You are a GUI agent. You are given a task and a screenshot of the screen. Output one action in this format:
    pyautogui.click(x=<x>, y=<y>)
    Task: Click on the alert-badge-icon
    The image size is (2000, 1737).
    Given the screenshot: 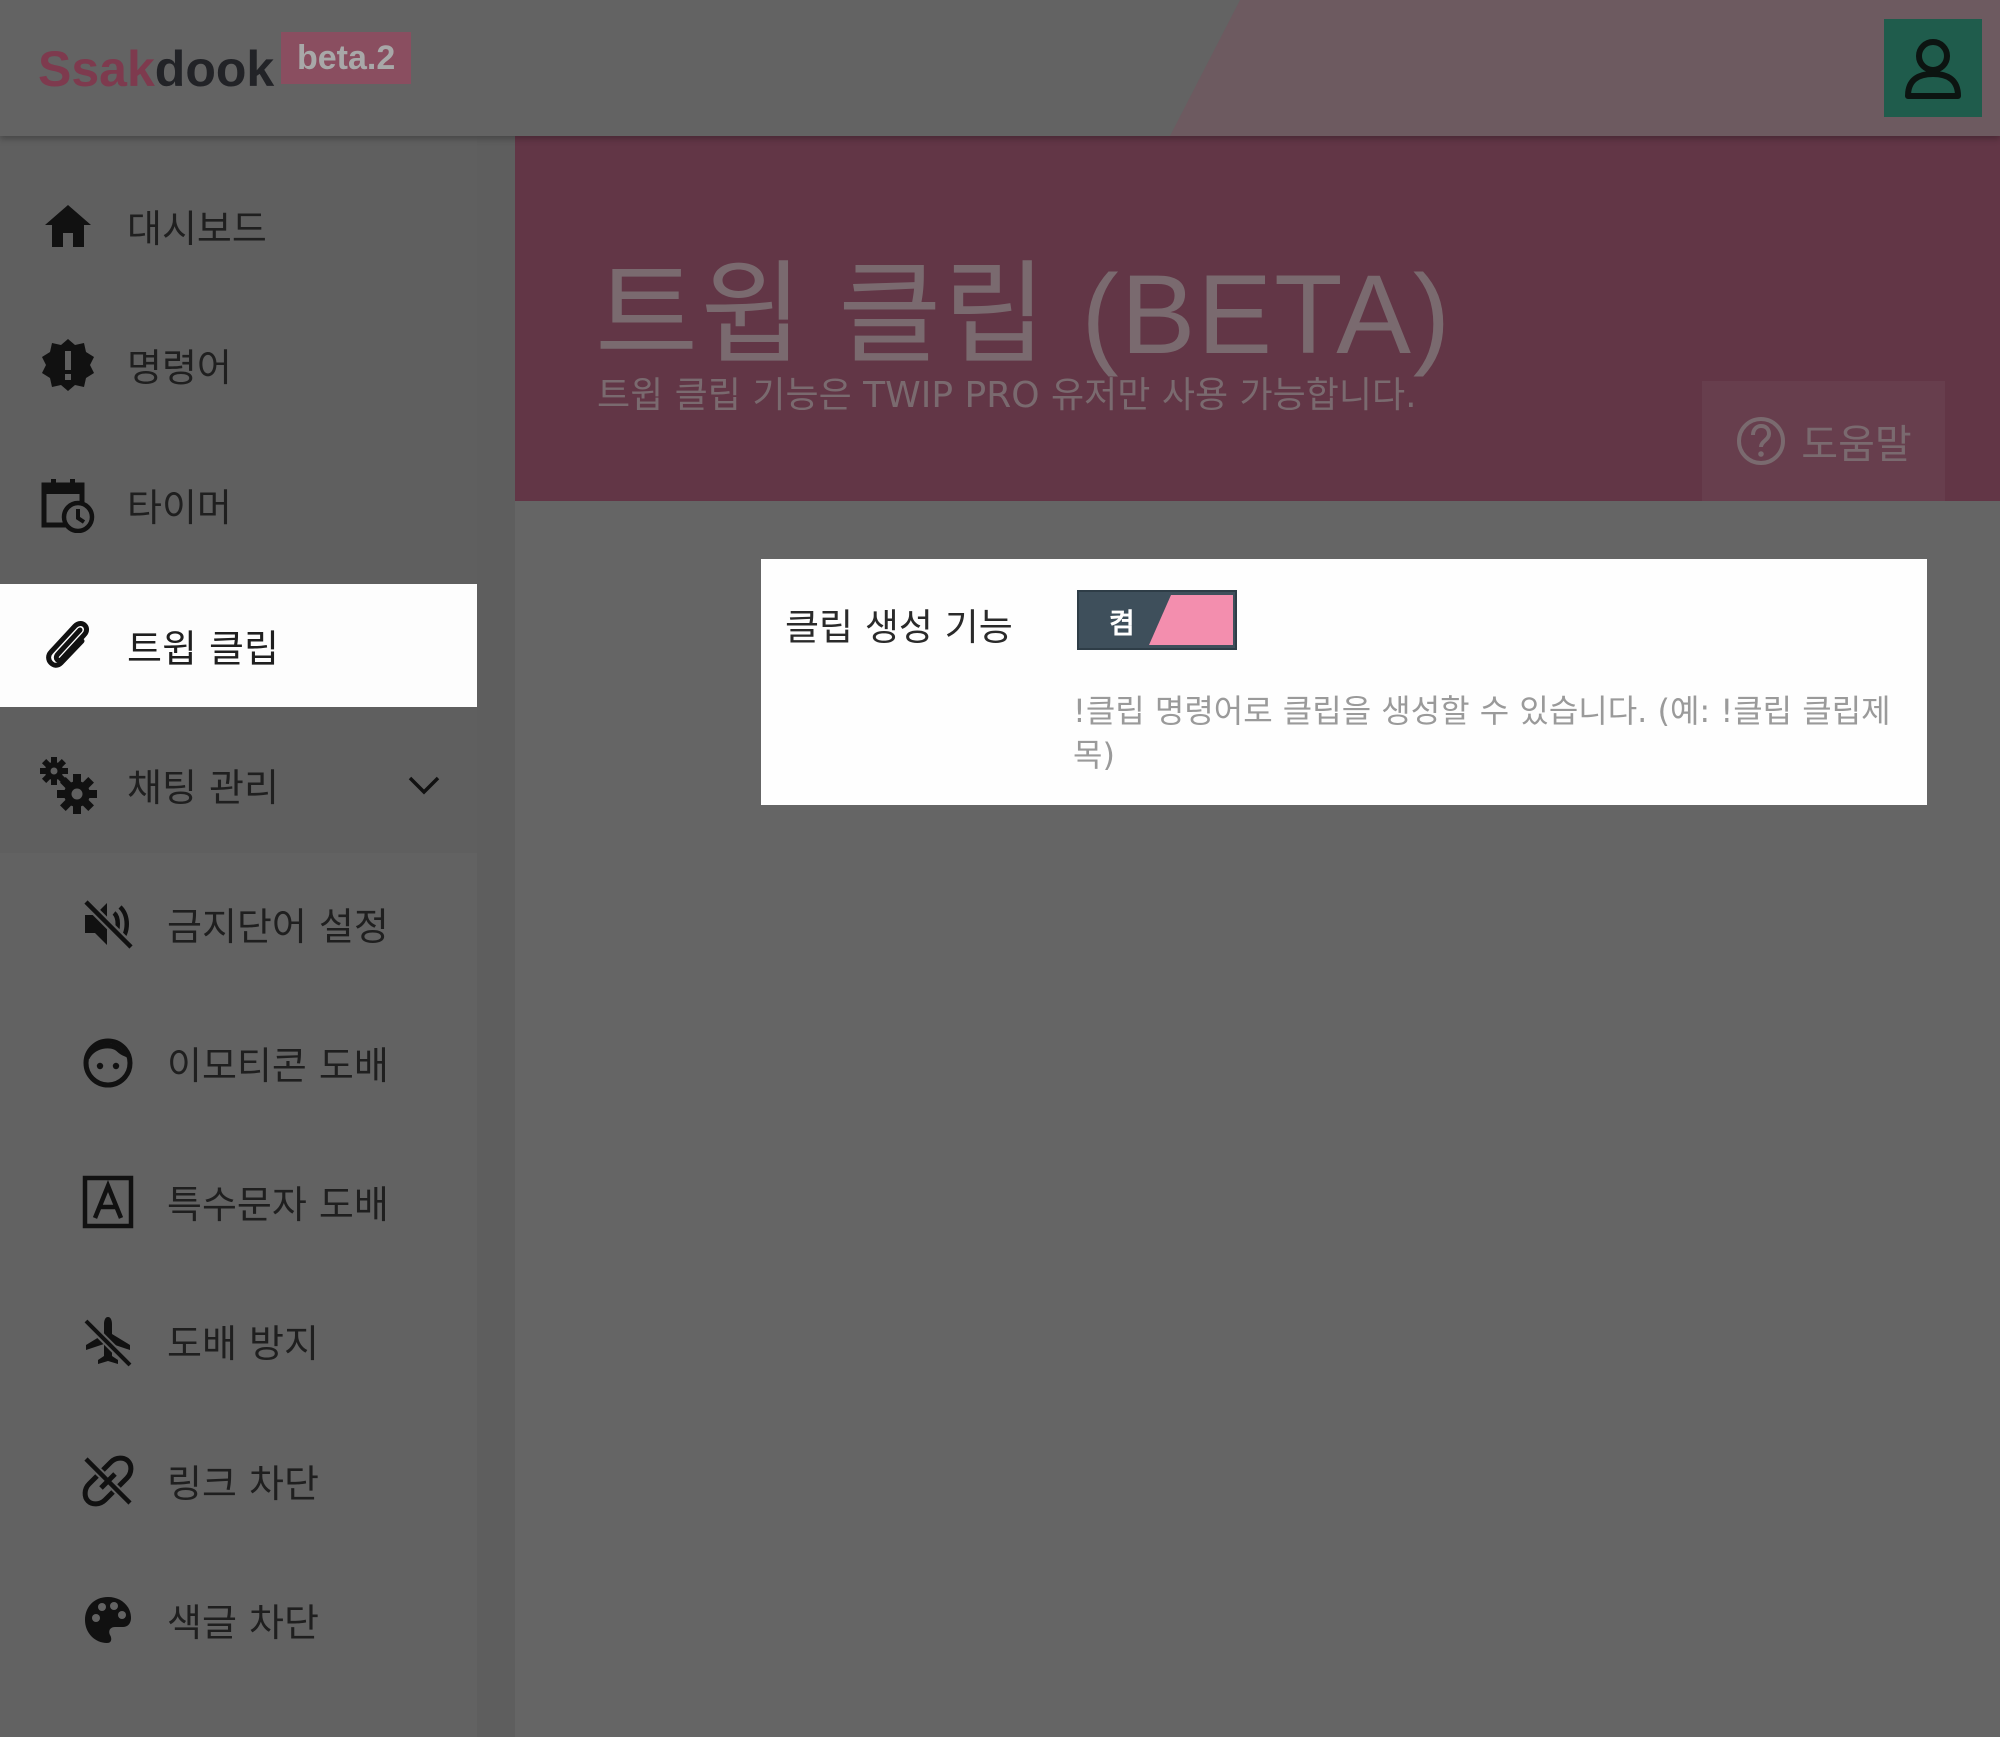 What is the action you would take?
    pyautogui.click(x=68, y=365)
    